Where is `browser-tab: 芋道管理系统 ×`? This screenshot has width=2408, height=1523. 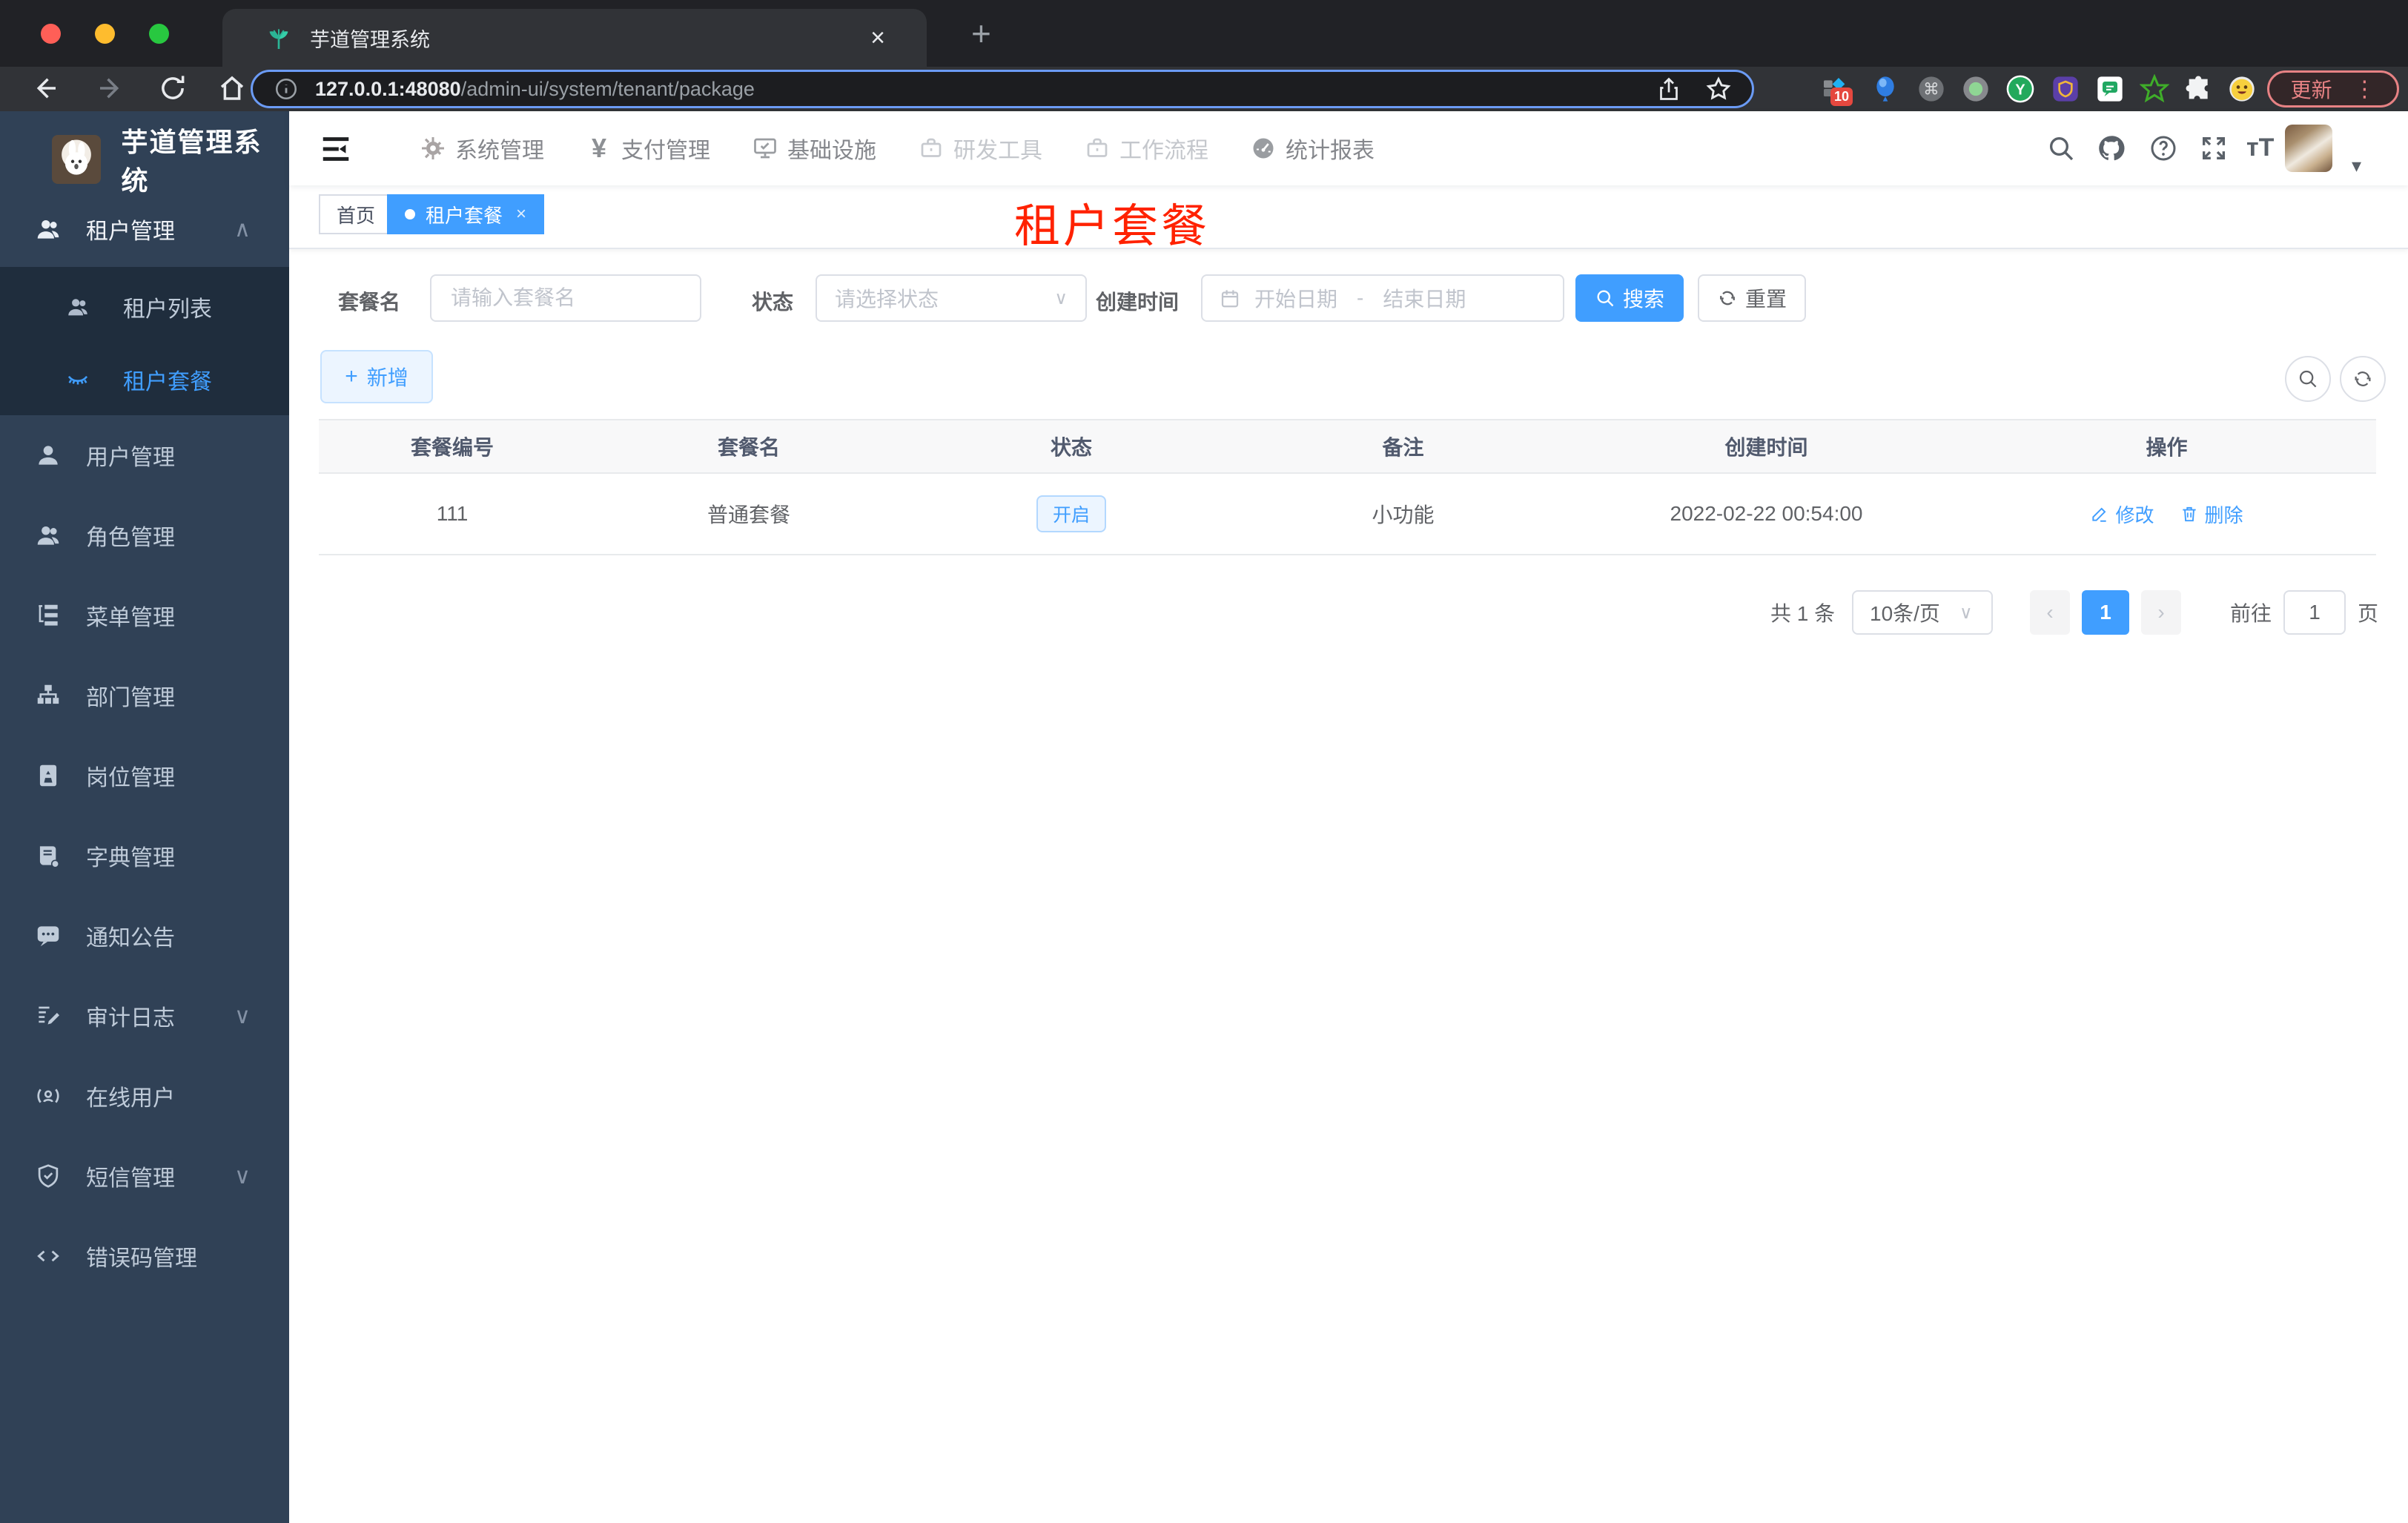
browser-tab: 芋道管理系统 × is located at coordinates (574, 38).